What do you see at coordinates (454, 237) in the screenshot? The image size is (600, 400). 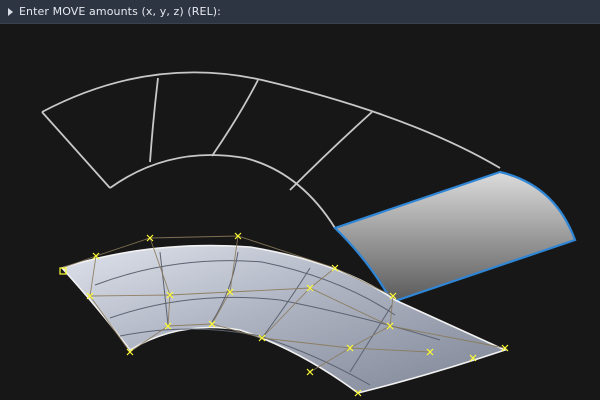 I see `selected-surface-patch` at bounding box center [454, 237].